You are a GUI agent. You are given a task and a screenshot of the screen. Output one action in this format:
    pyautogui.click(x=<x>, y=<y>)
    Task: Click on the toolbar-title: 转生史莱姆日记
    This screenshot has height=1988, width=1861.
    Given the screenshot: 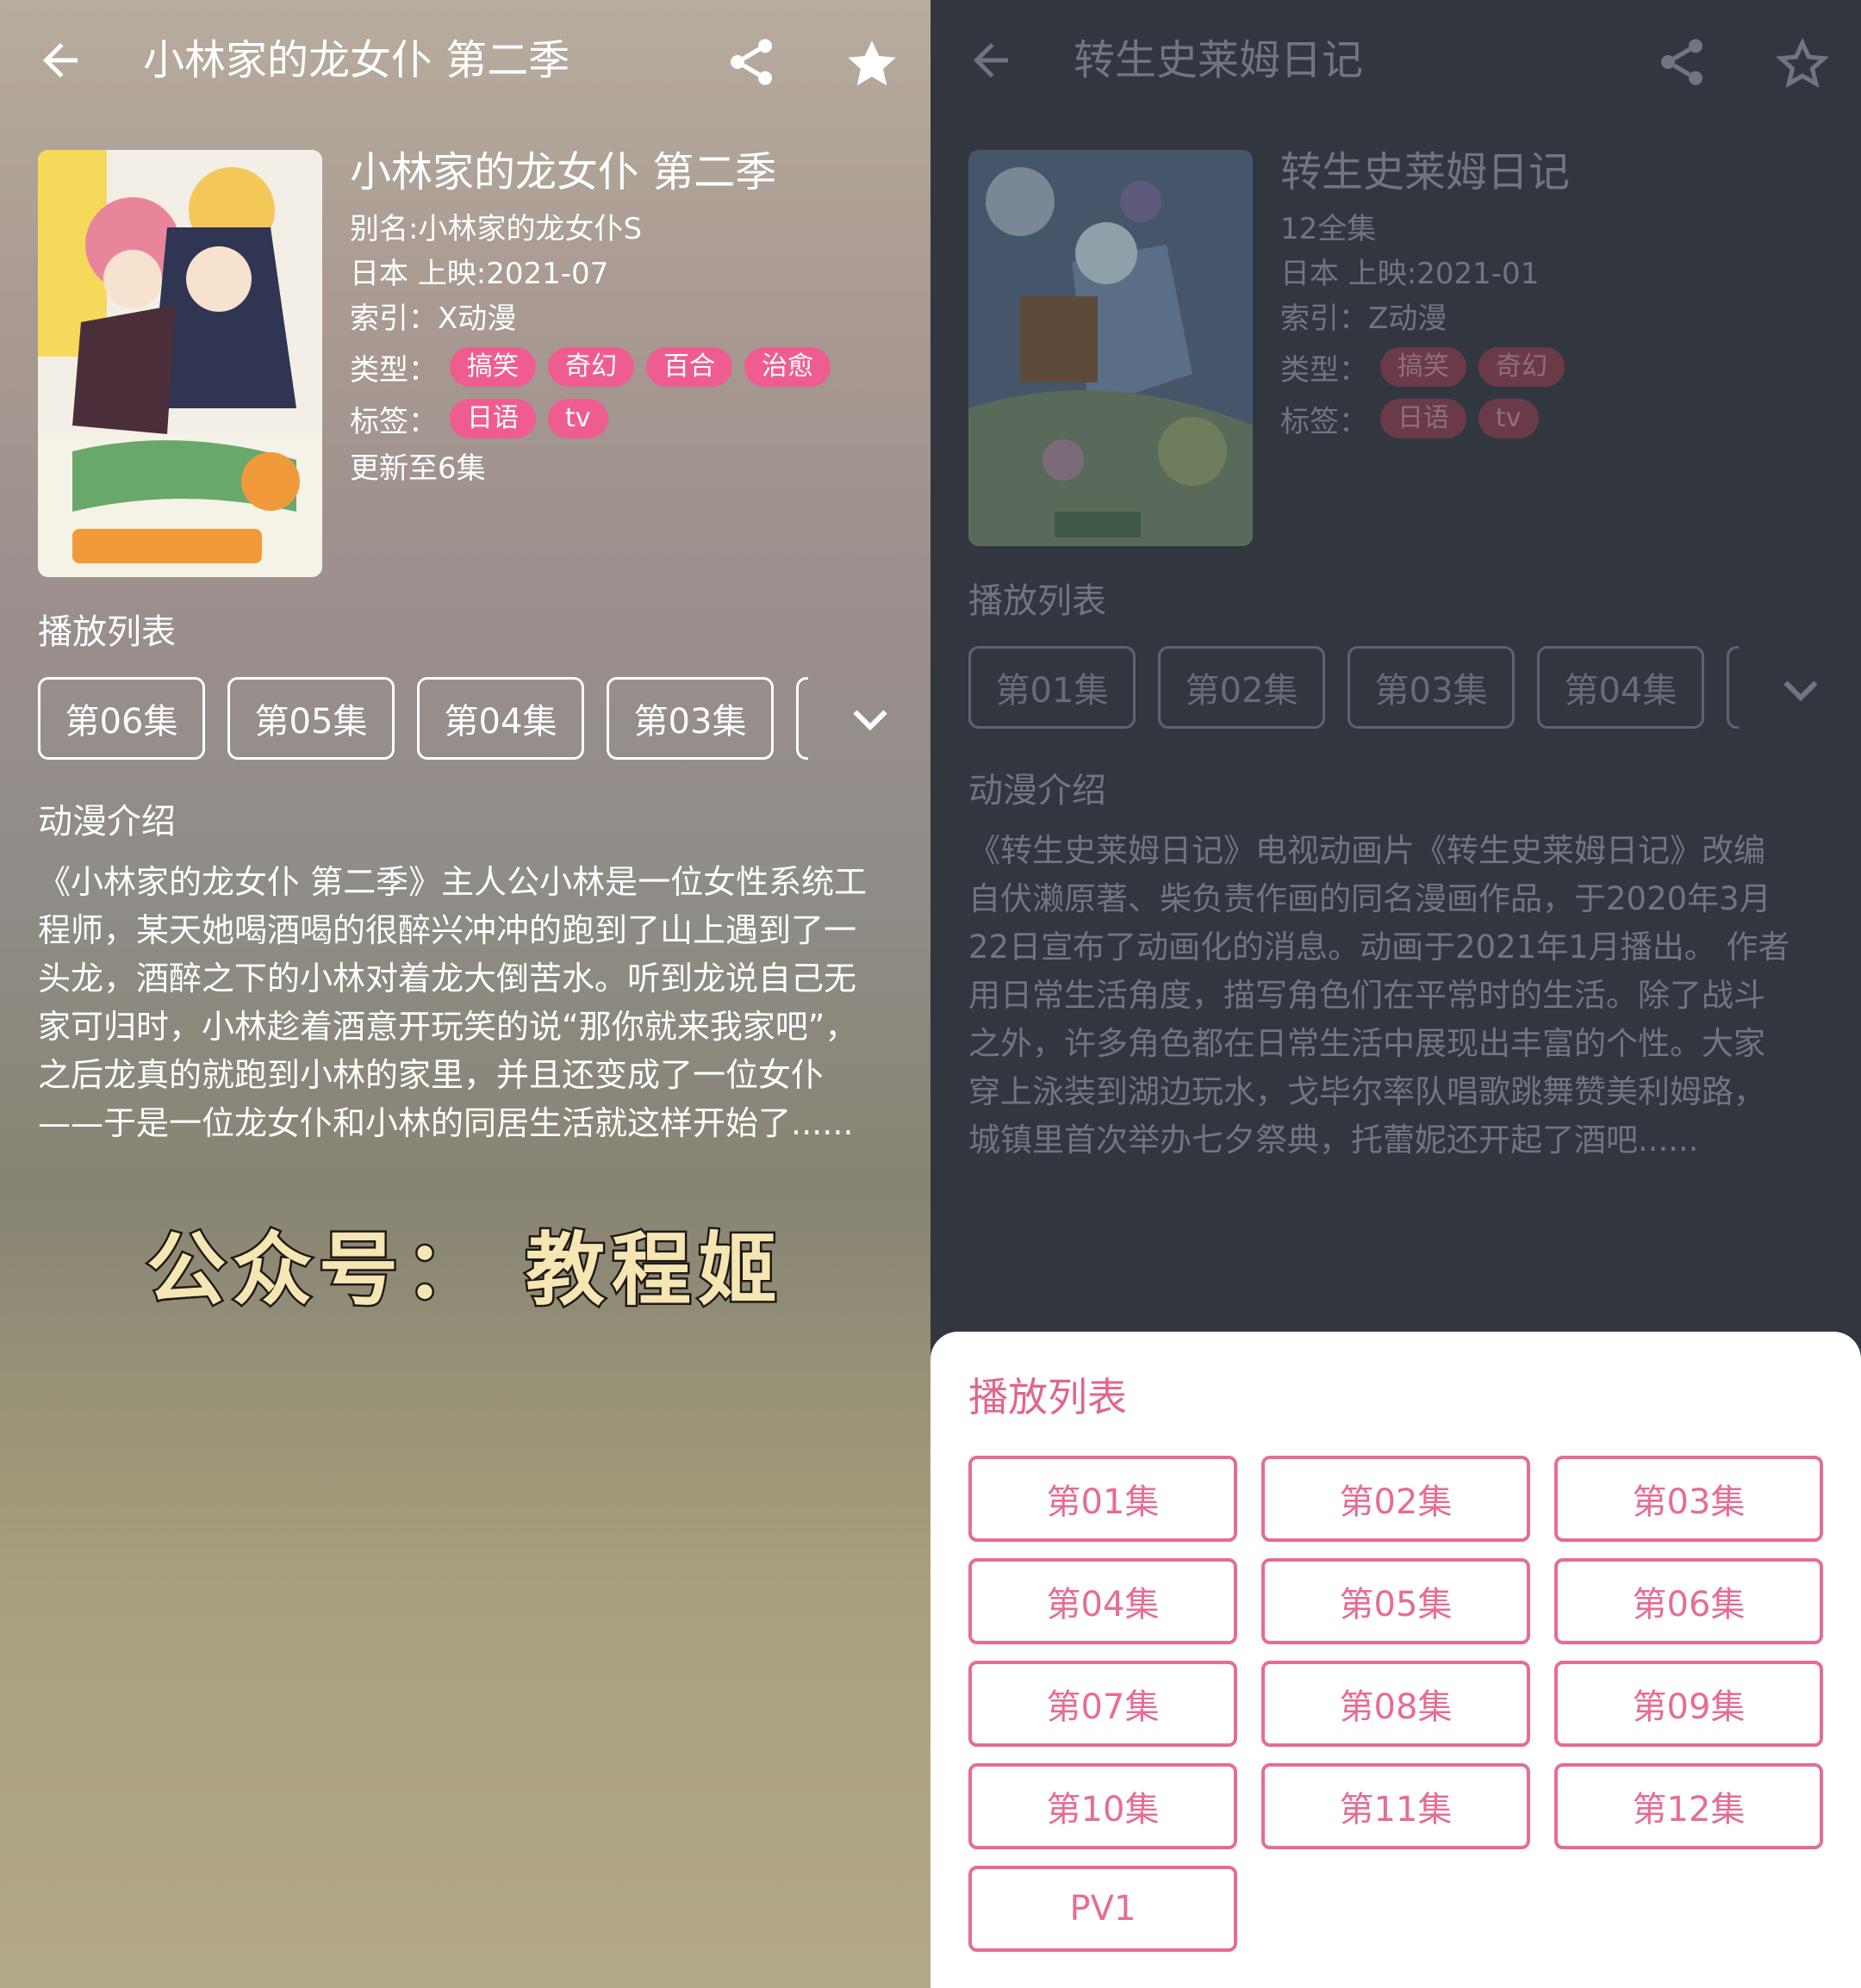 What is the action you would take?
    pyautogui.click(x=1219, y=60)
    